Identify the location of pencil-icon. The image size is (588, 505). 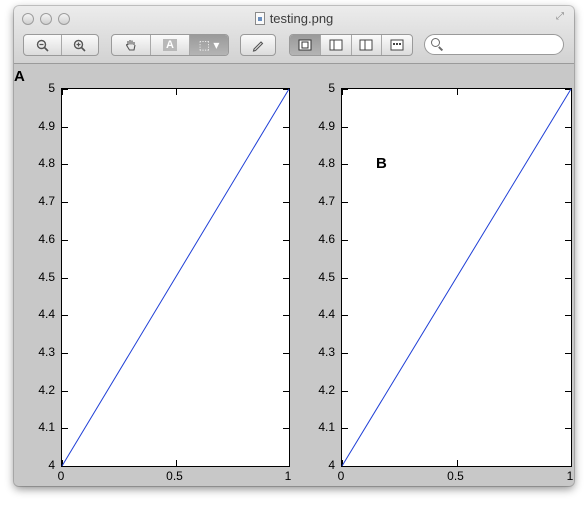
(258, 46).